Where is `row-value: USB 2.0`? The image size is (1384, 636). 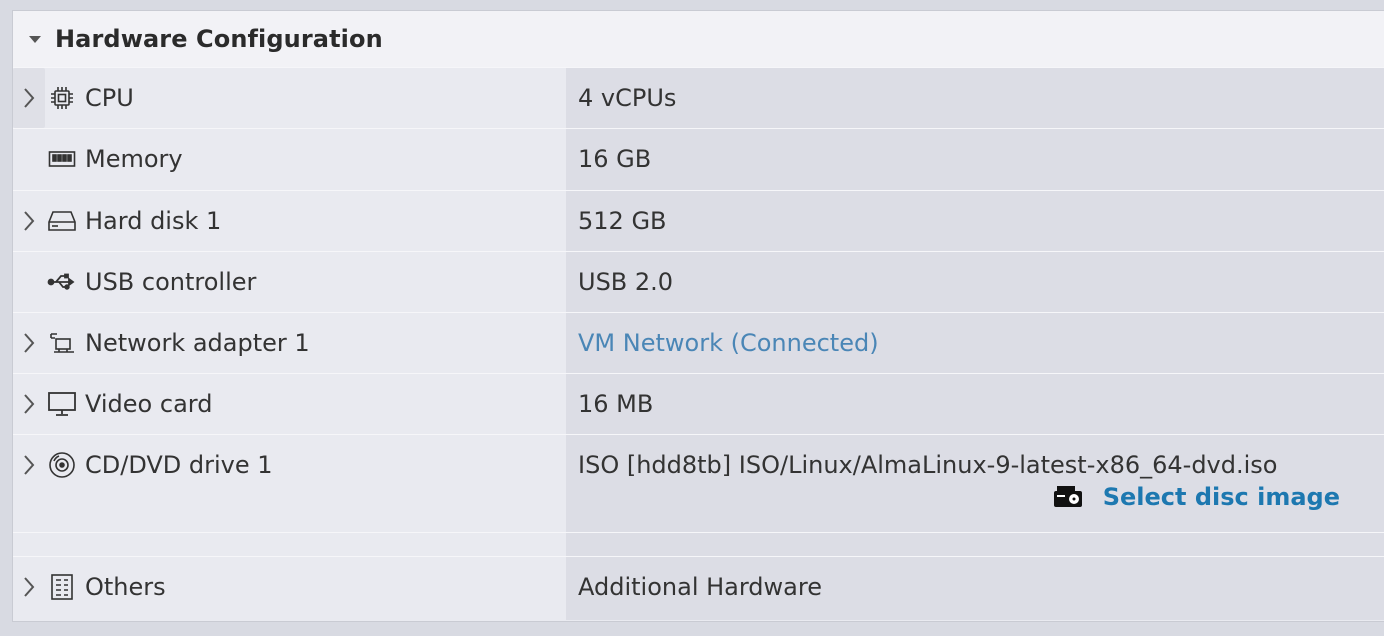
row-value: USB 2.0 is located at coordinates (626, 282).